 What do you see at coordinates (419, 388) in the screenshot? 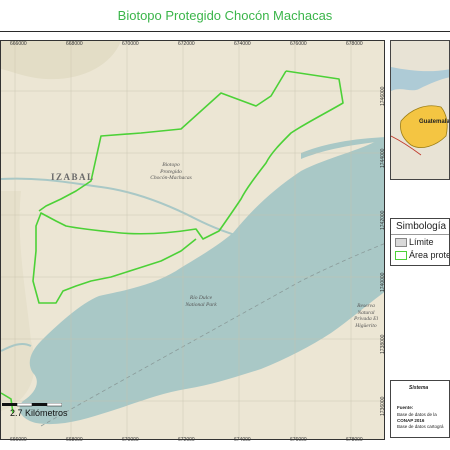
I see `sources-header: Sistema` at bounding box center [419, 388].